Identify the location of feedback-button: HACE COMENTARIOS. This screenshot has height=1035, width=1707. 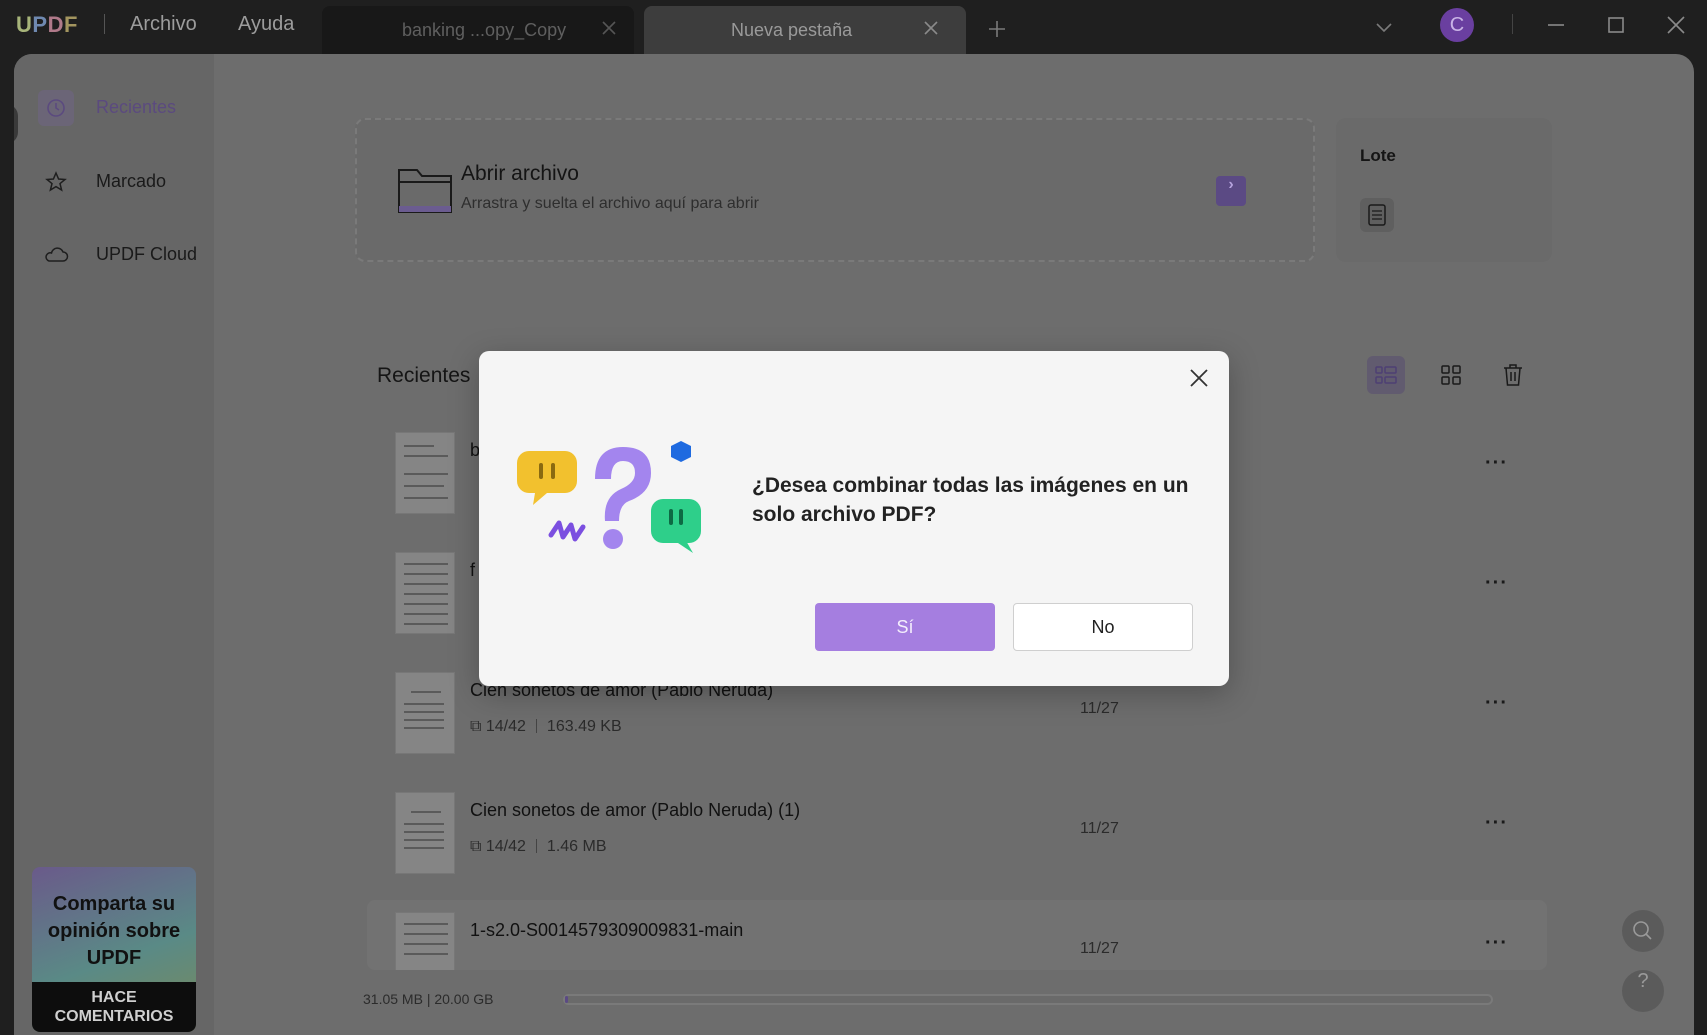
(114, 1007).